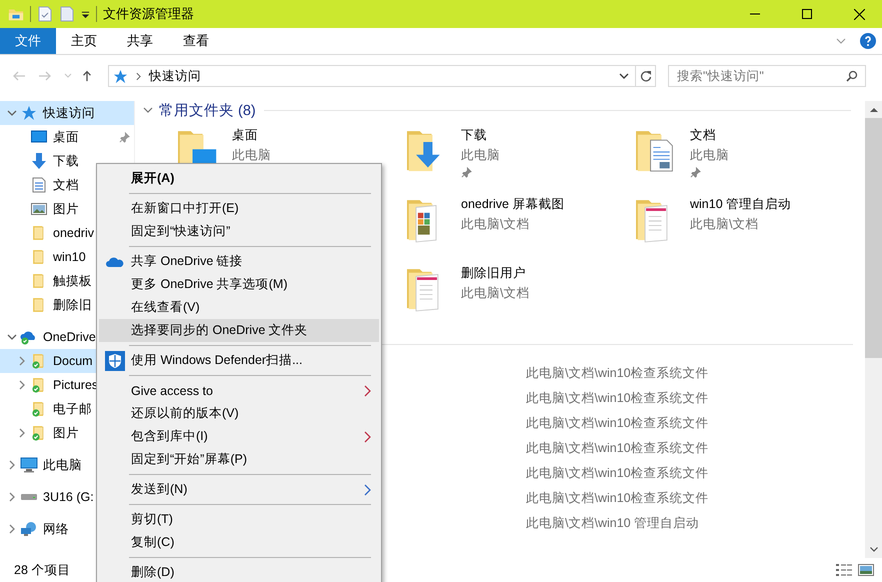 This screenshot has height=582, width=882. Describe the element at coordinates (624, 76) in the screenshot. I see `address-dropdown-icon` at that location.